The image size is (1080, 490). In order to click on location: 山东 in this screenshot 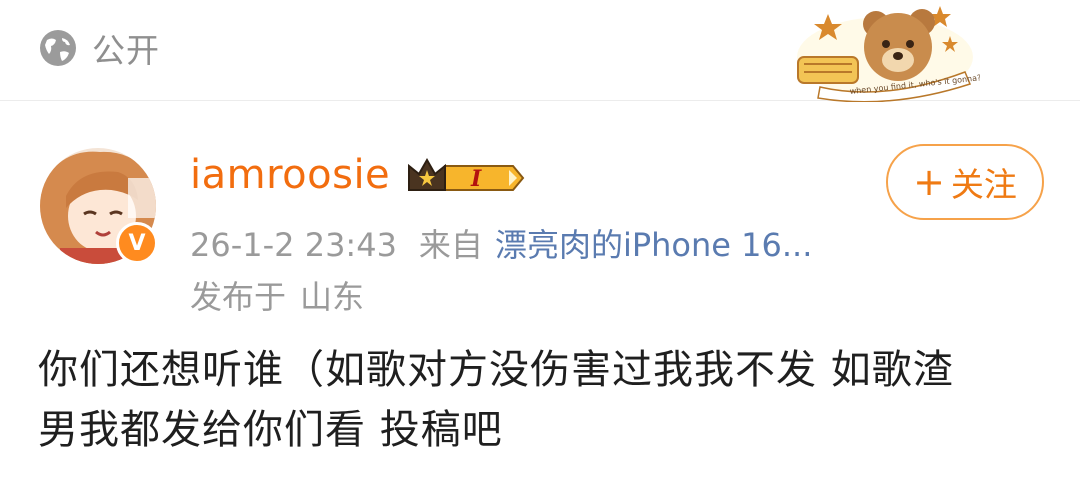, I will do `click(332, 297)`.